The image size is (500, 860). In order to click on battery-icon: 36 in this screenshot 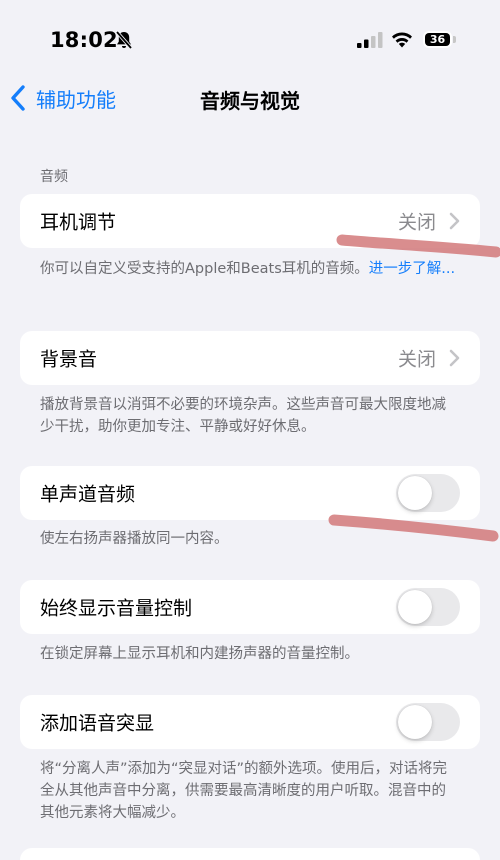, I will do `click(437, 39)`.